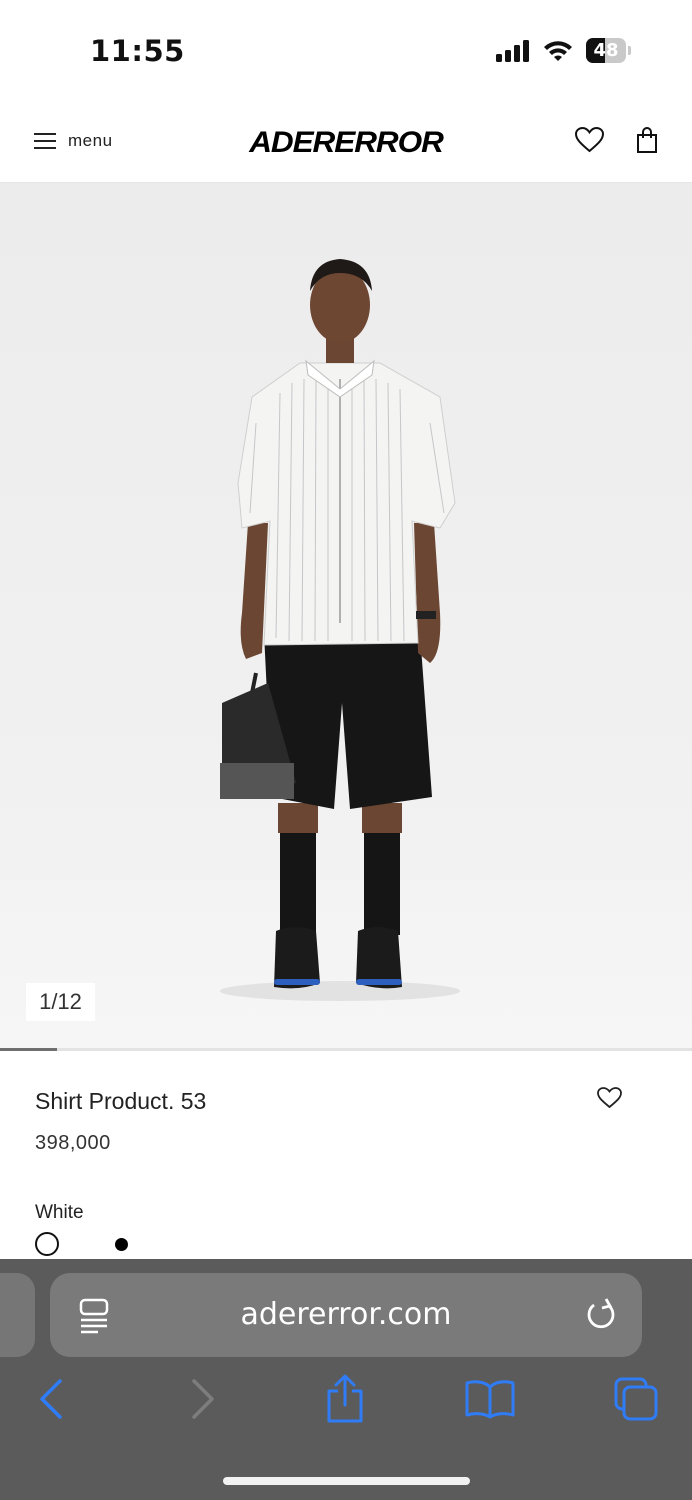 The height and width of the screenshot is (1500, 692). Describe the element at coordinates (346, 1481) in the screenshot. I see `home-indicator` at that location.